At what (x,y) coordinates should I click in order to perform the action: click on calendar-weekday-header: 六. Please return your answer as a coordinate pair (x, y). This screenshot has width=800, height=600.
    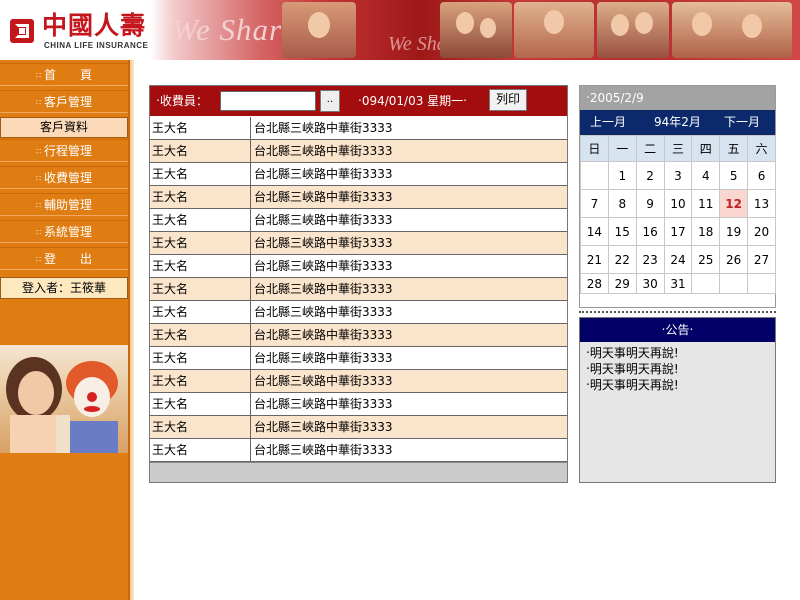
    Looking at the image, I should click on (761, 148).